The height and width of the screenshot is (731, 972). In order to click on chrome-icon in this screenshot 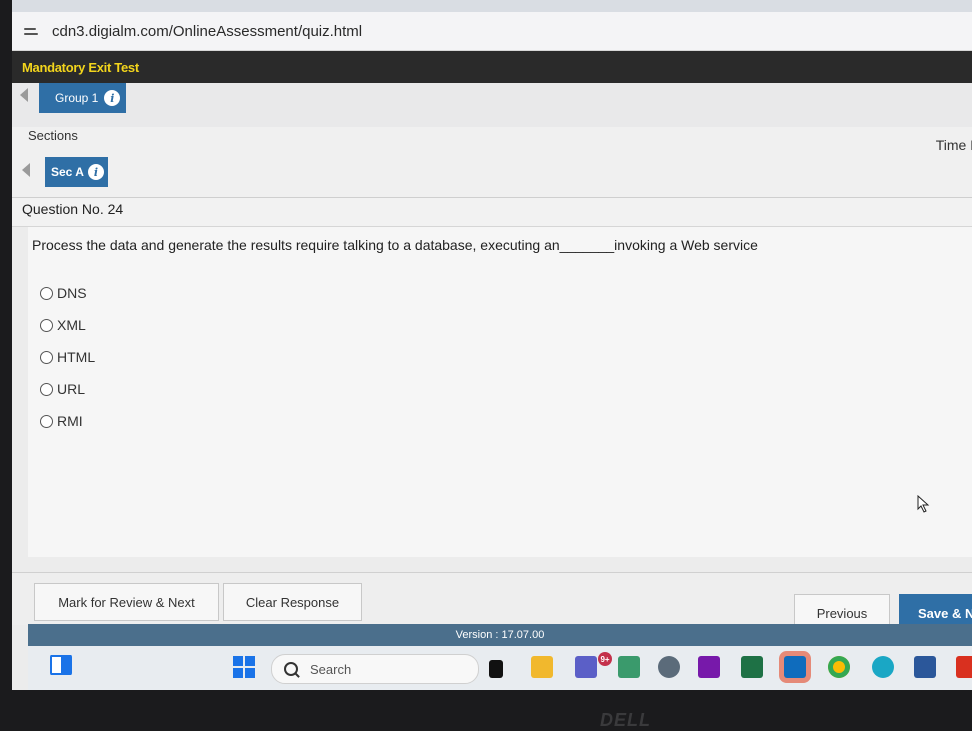, I will do `click(839, 667)`.